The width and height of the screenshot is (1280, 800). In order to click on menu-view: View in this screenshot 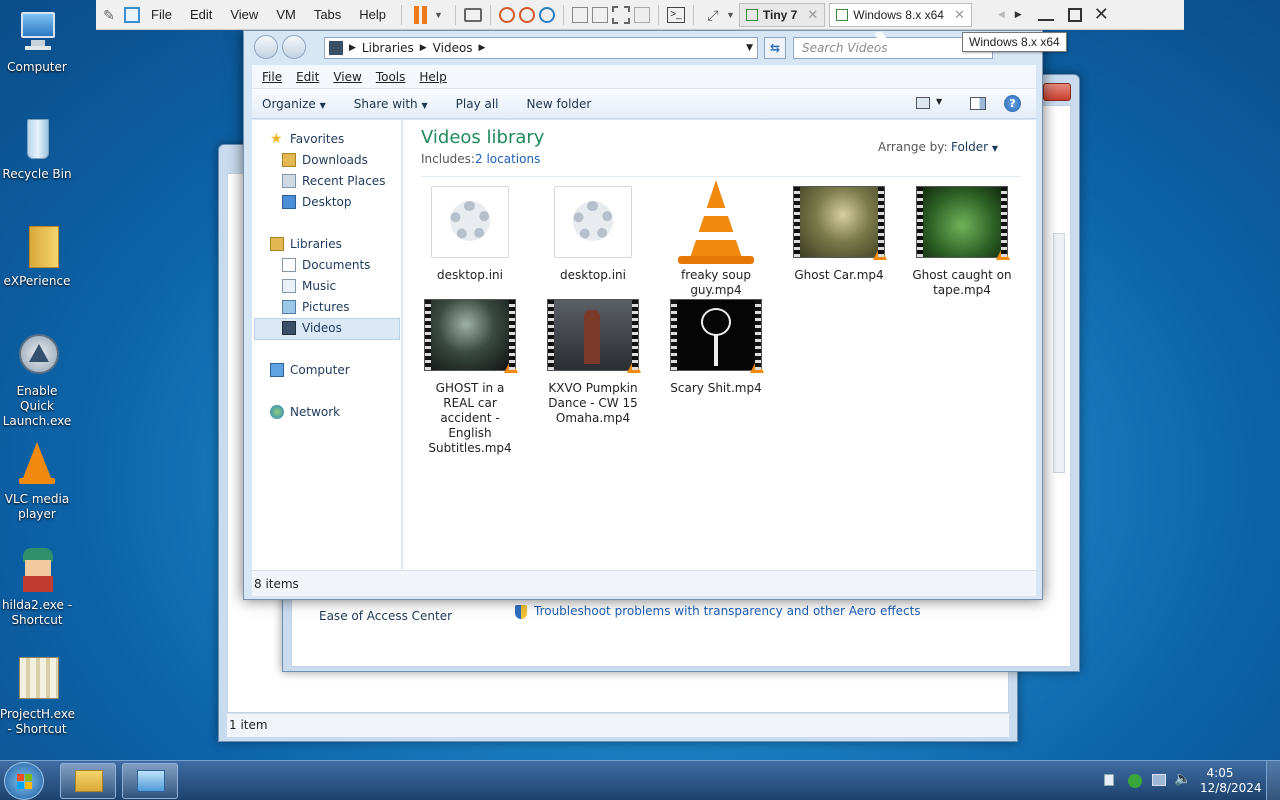, I will do `click(347, 77)`.